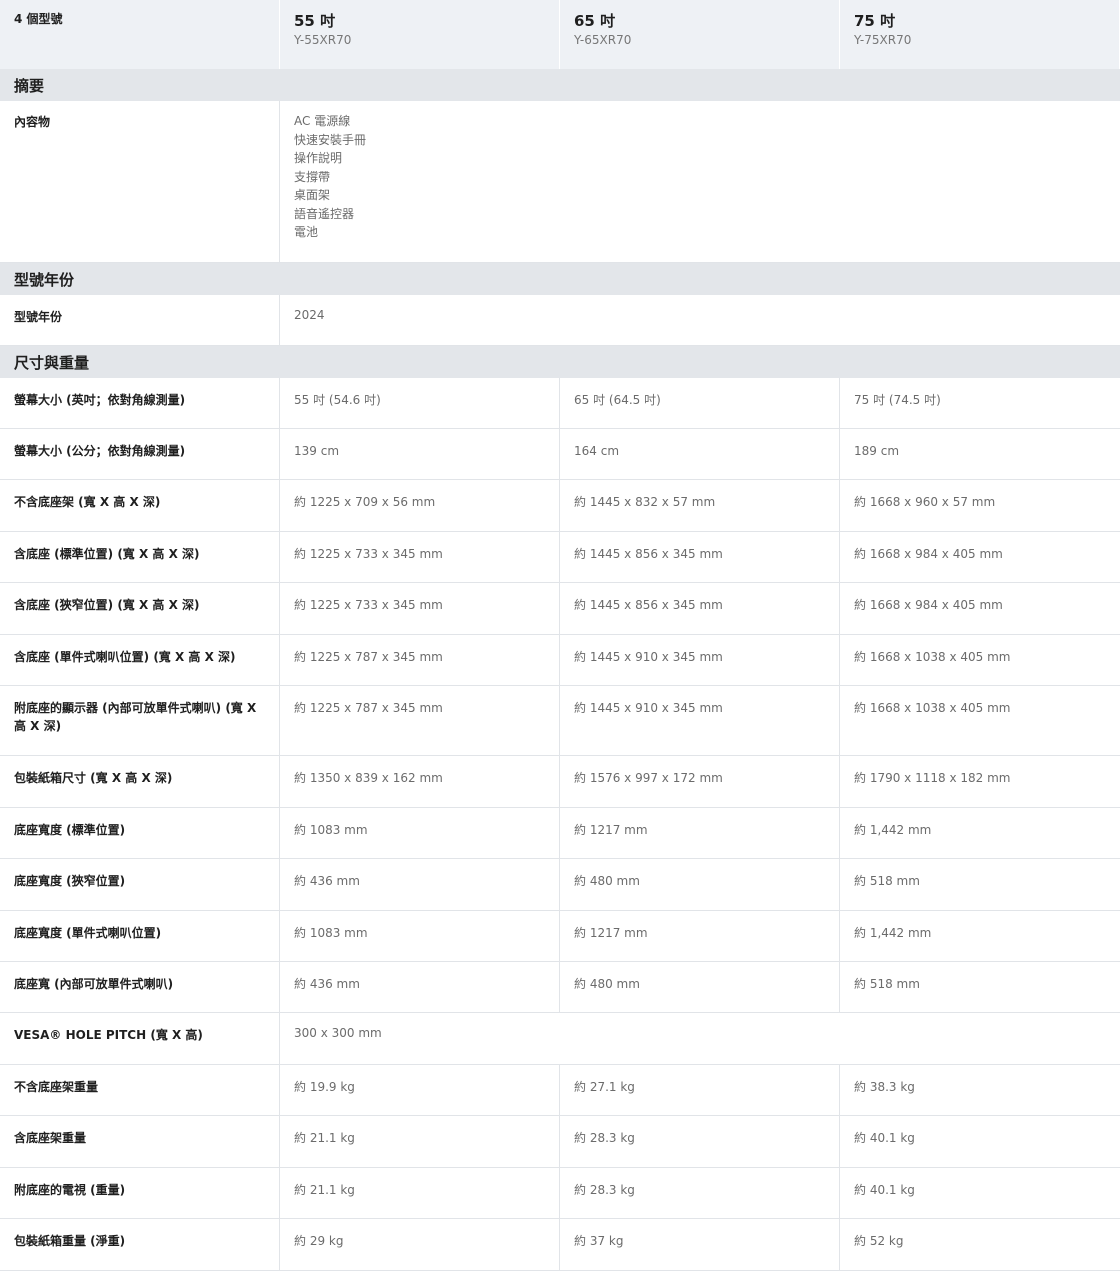 This screenshot has height=1271, width=1120. Describe the element at coordinates (140, 34) in the screenshot. I see `model-count: 4 個型號` at that location.